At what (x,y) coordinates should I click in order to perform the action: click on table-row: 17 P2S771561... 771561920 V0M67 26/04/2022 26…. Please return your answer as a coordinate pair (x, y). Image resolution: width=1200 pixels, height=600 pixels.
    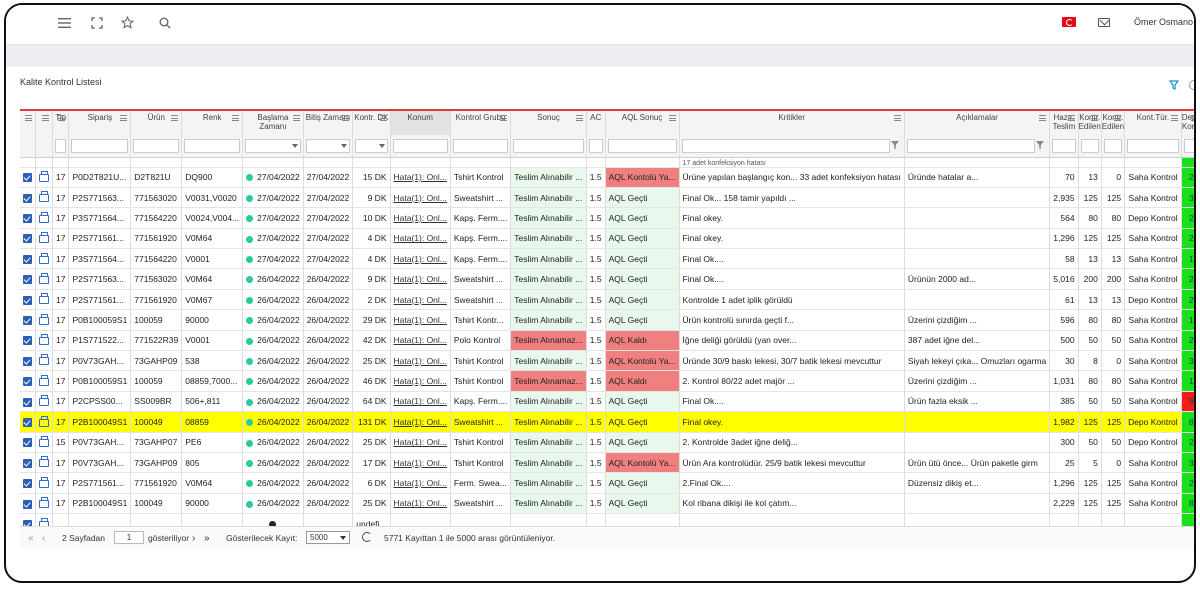
    Looking at the image, I should click on (607, 300).